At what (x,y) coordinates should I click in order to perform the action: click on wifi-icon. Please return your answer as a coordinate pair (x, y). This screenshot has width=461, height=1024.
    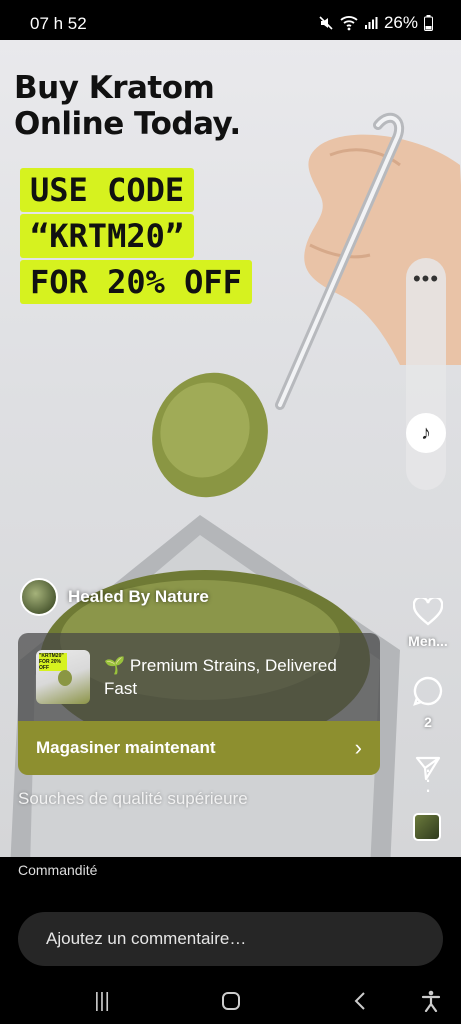
    Looking at the image, I should click on (349, 23).